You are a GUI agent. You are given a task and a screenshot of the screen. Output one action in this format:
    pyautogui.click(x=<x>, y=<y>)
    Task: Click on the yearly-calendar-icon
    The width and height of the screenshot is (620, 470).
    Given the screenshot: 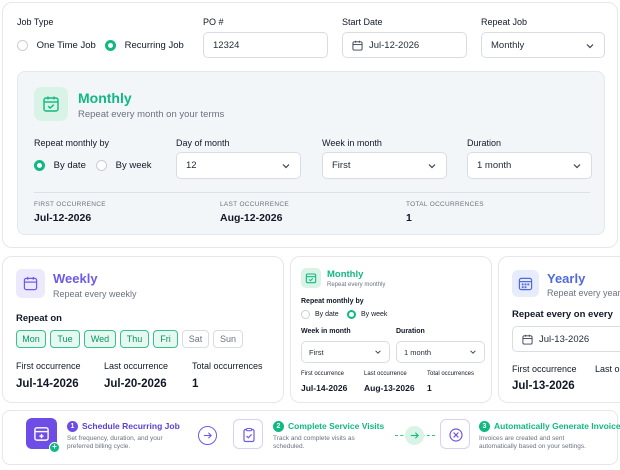 What is the action you would take?
    pyautogui.click(x=525, y=283)
    